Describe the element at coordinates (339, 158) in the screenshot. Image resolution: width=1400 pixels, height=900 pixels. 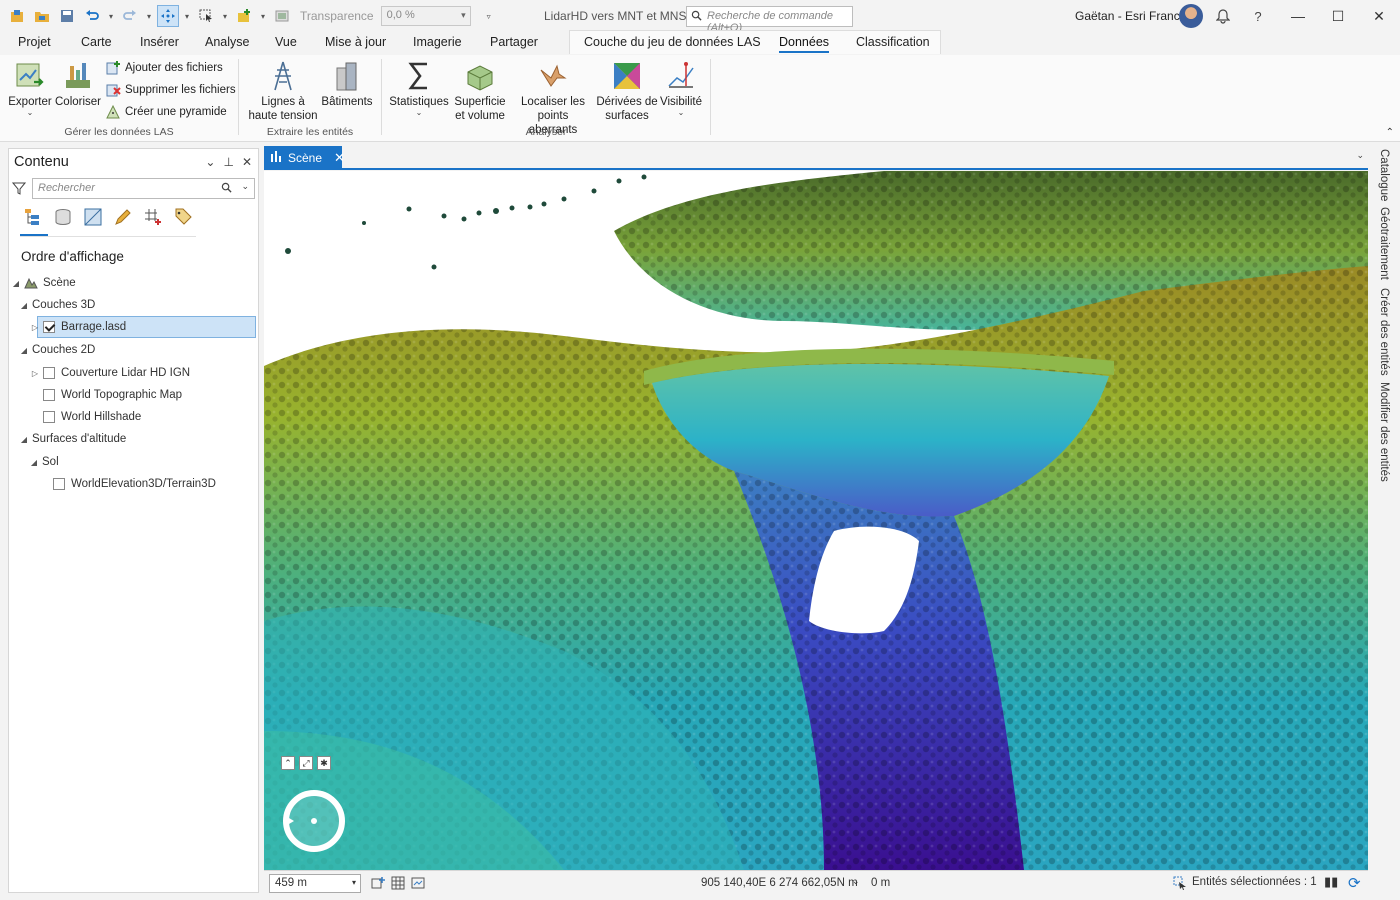
I see `close-tab-icon: ✕` at that location.